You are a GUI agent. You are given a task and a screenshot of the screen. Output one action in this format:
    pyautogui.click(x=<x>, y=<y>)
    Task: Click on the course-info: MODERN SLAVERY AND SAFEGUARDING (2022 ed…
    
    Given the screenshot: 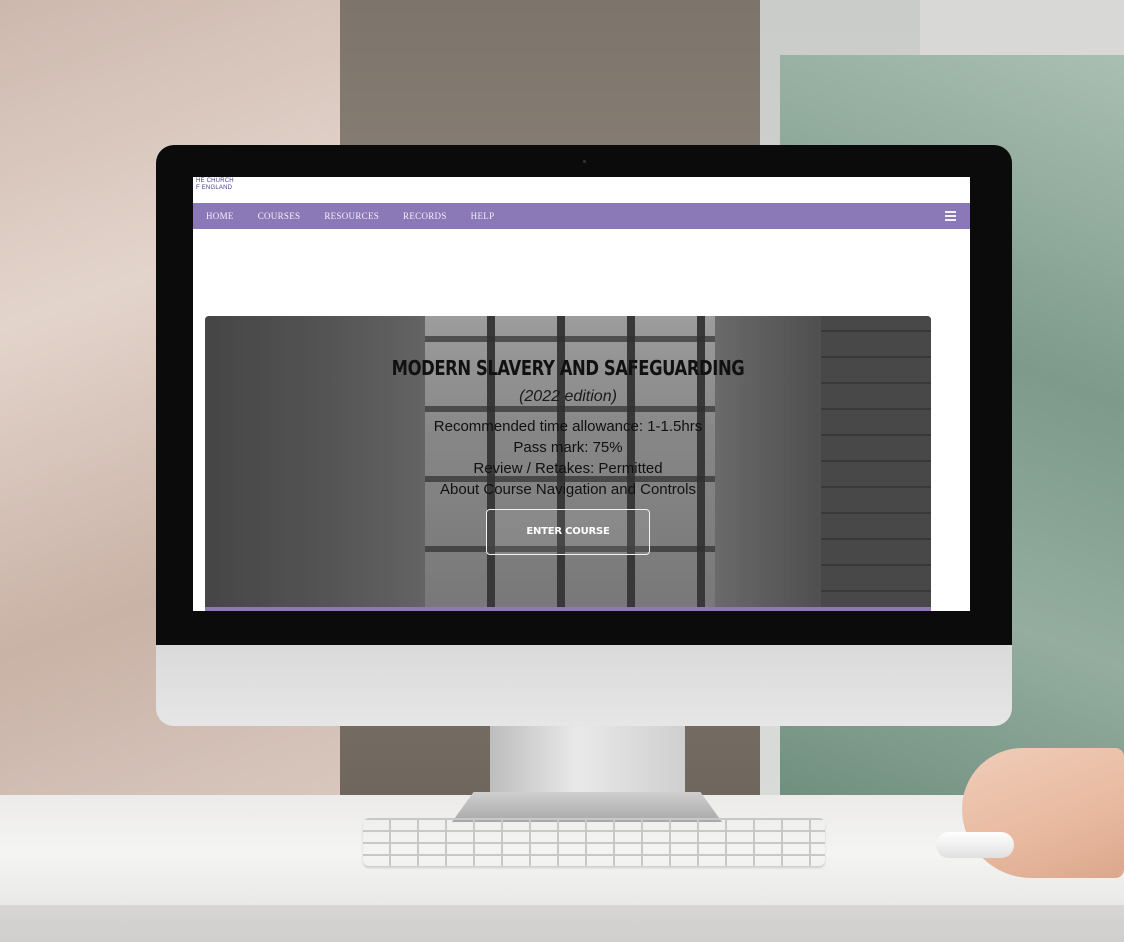 What is the action you would take?
    pyautogui.click(x=568, y=455)
    